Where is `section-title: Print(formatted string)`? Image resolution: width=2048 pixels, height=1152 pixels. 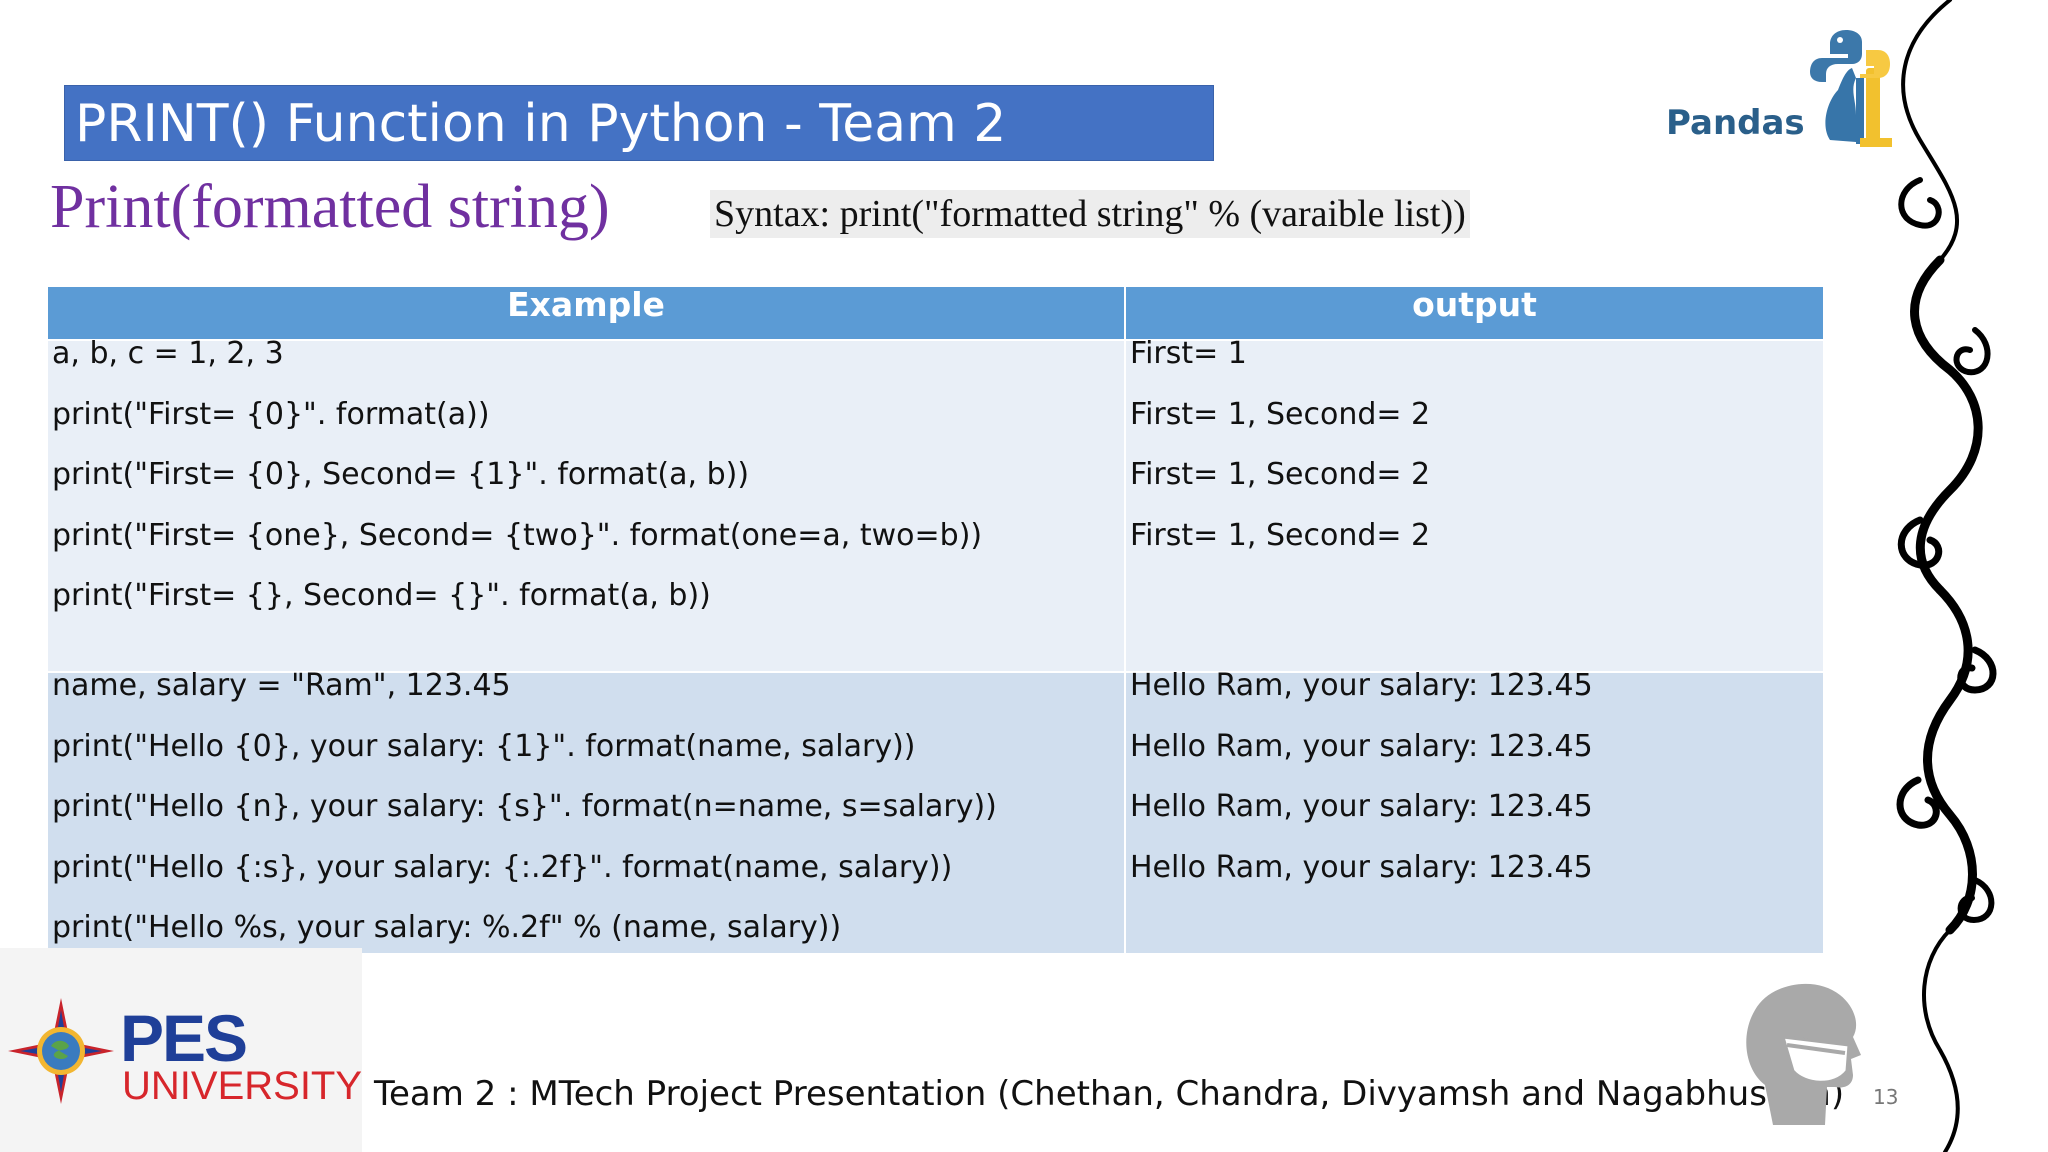
section-title: Print(formatted string) is located at coordinates (330, 207).